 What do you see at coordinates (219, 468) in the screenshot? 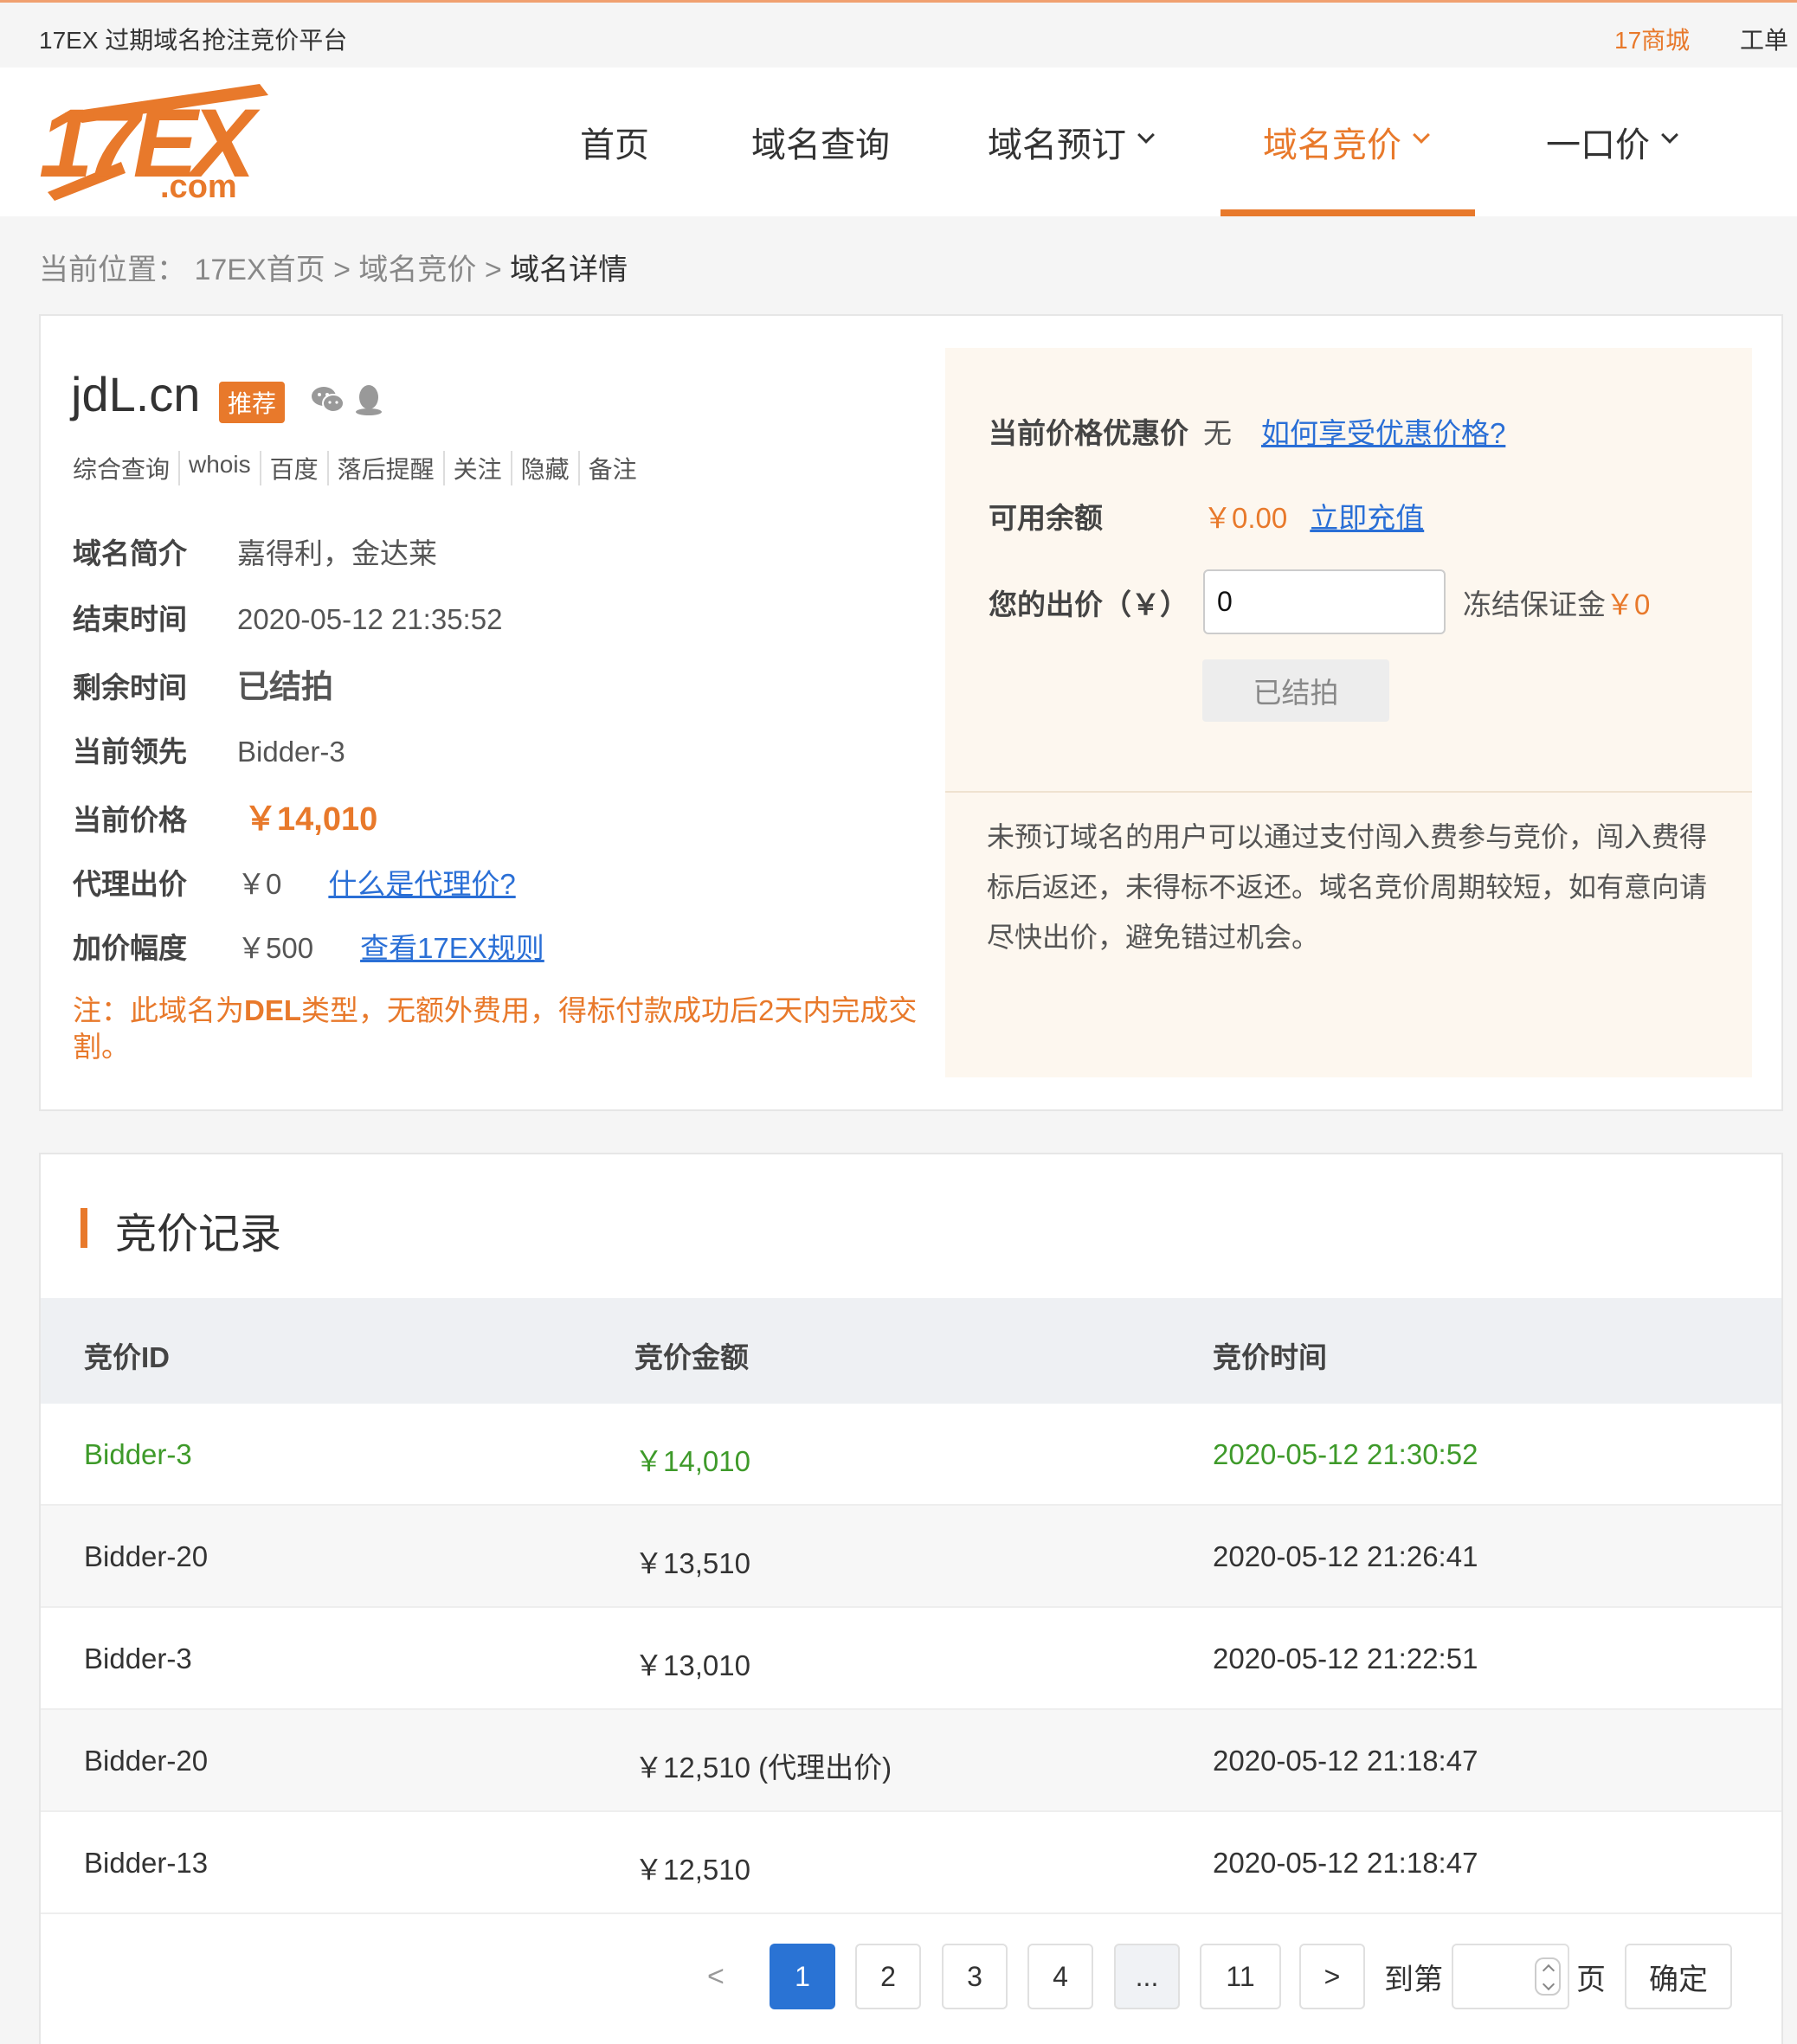
I see `link-whois: whois` at bounding box center [219, 468].